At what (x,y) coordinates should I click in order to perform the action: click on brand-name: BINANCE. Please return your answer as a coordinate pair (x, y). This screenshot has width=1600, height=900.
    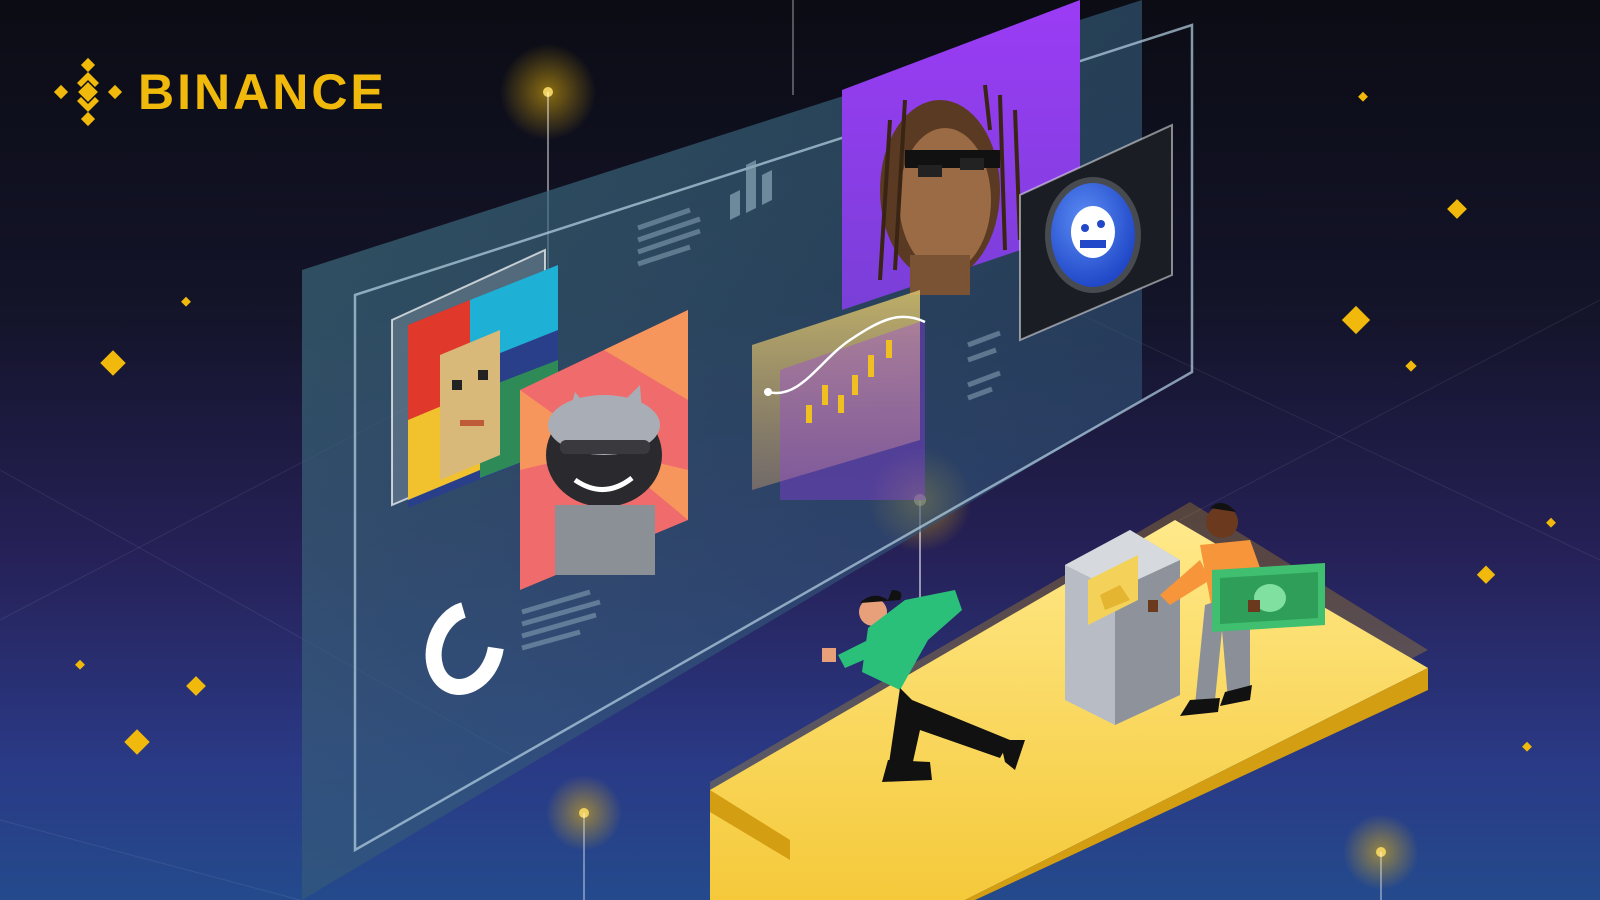
    Looking at the image, I should click on (262, 92).